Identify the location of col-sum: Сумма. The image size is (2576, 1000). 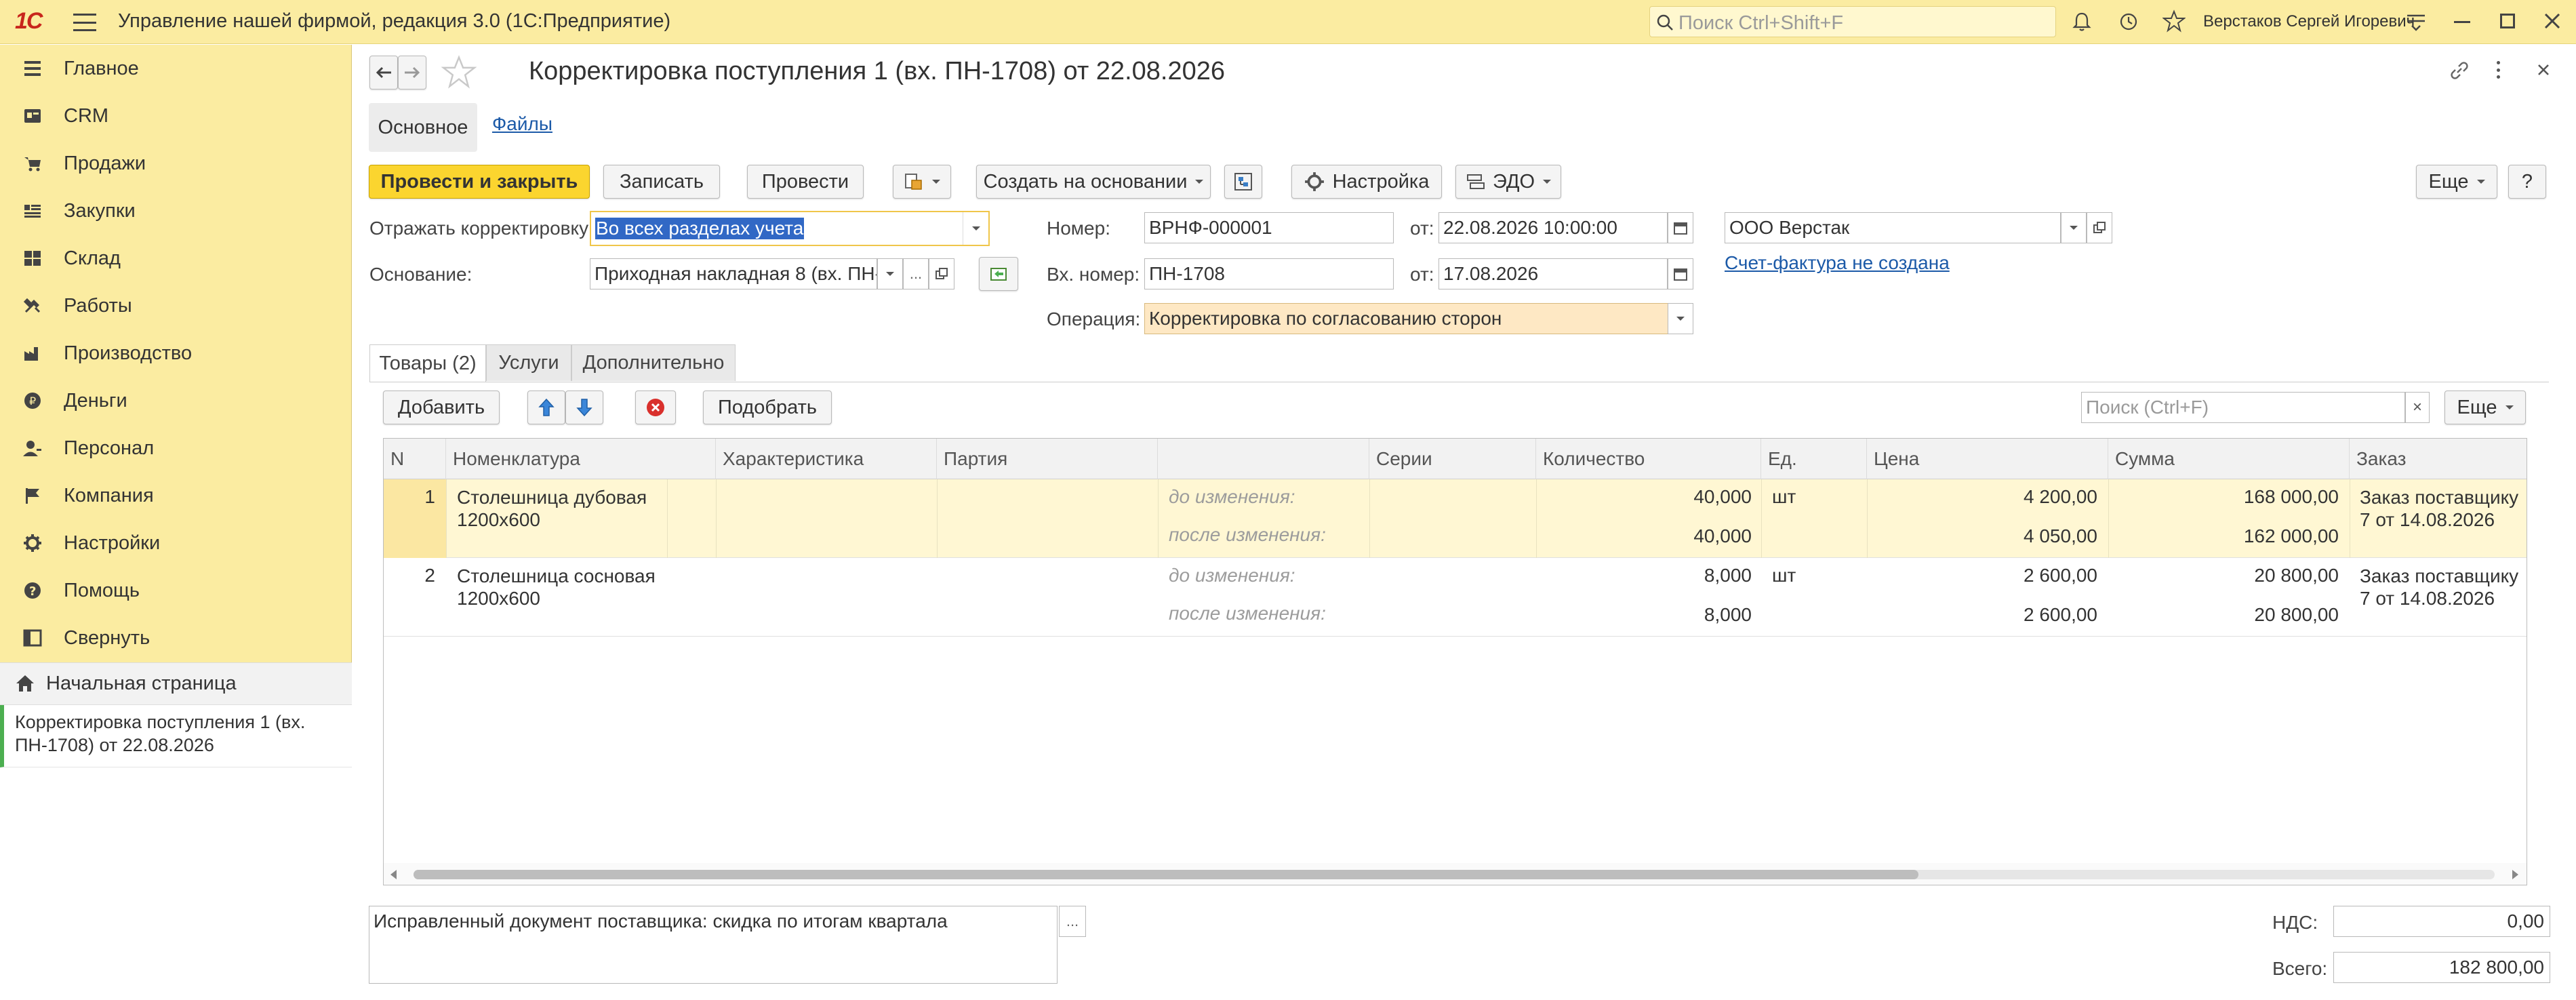
(2229, 459).